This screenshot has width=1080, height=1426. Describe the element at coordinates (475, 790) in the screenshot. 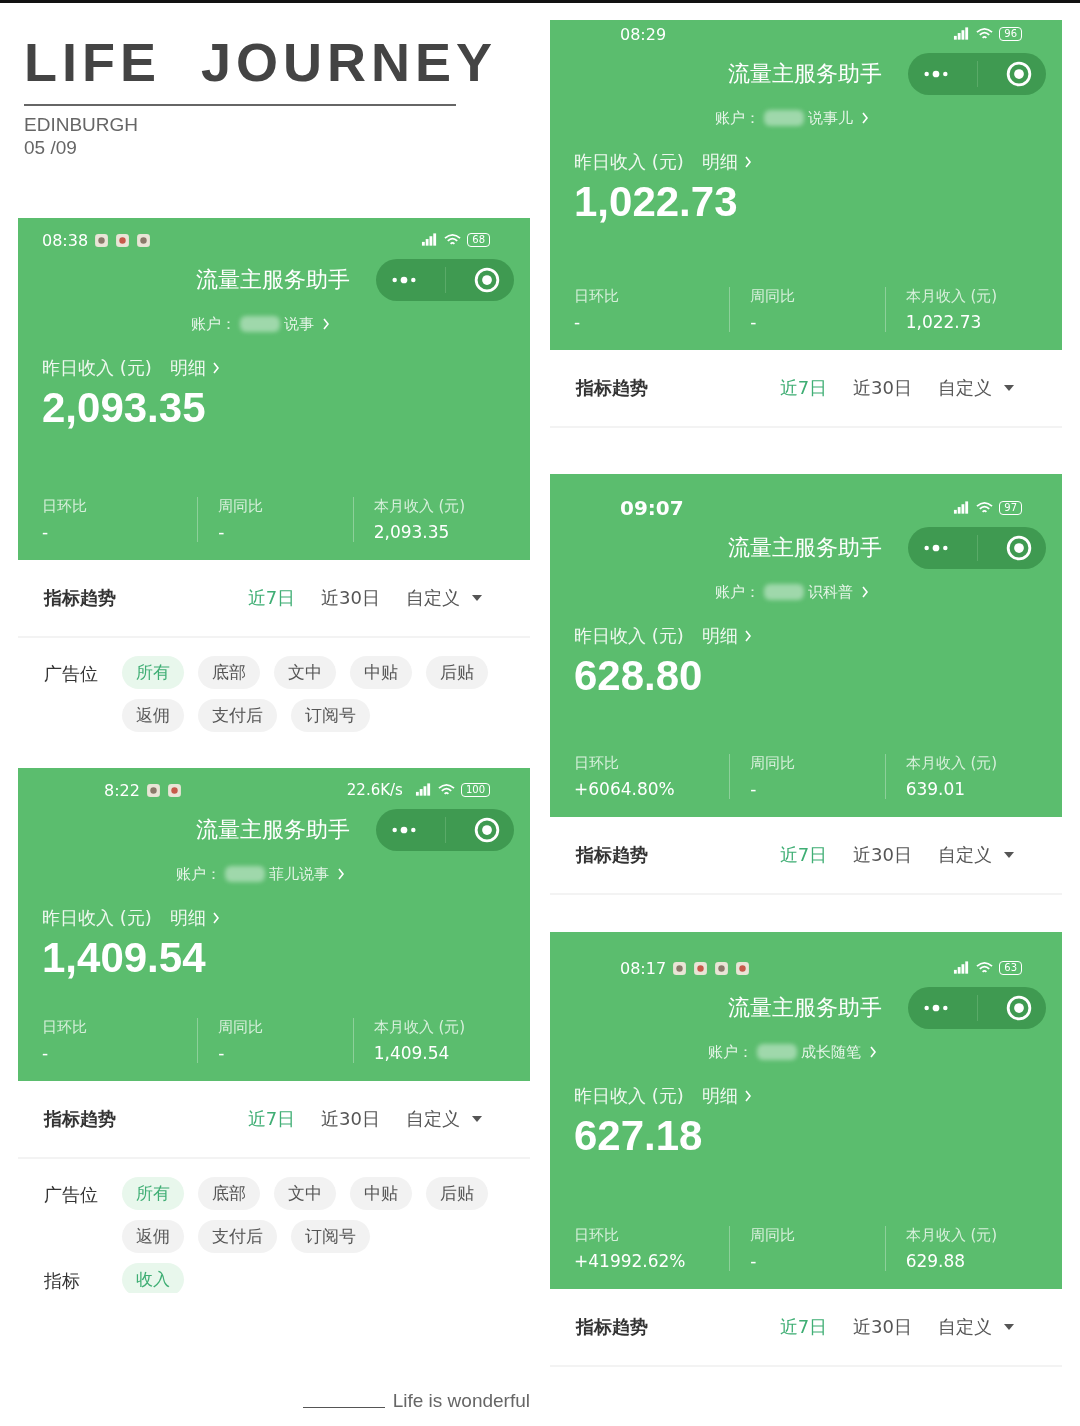

I see `battery-level: 100` at that location.